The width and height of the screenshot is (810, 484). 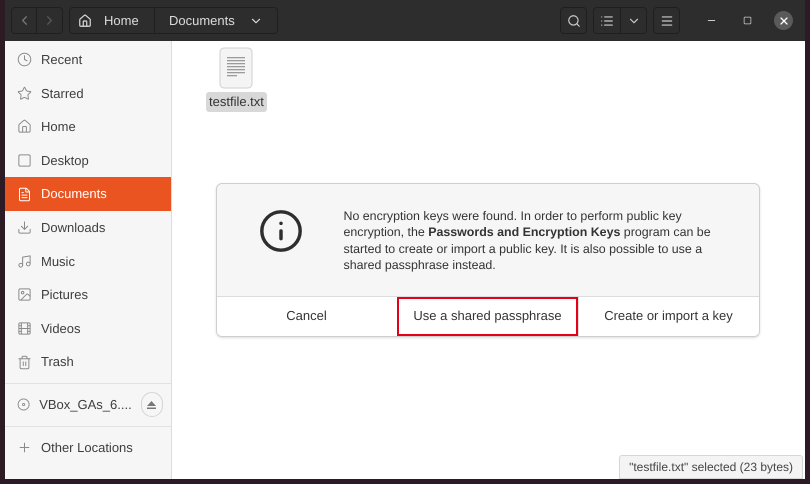 I want to click on eject-icon, so click(x=151, y=404).